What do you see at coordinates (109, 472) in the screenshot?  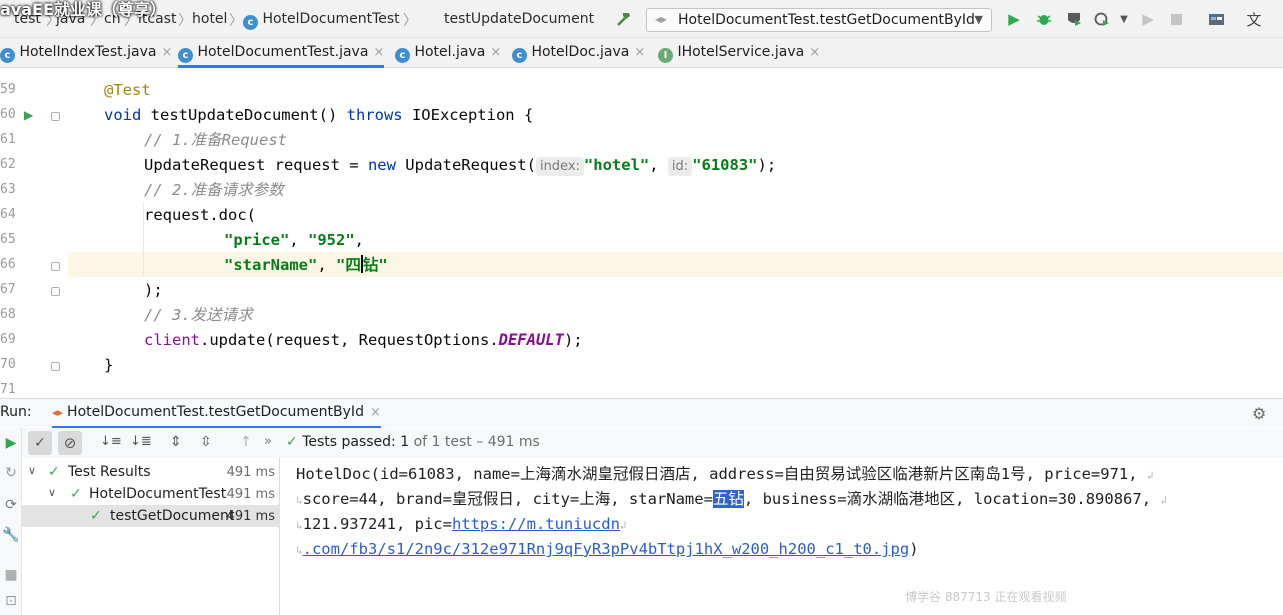 I see `tree-label: Test Results` at bounding box center [109, 472].